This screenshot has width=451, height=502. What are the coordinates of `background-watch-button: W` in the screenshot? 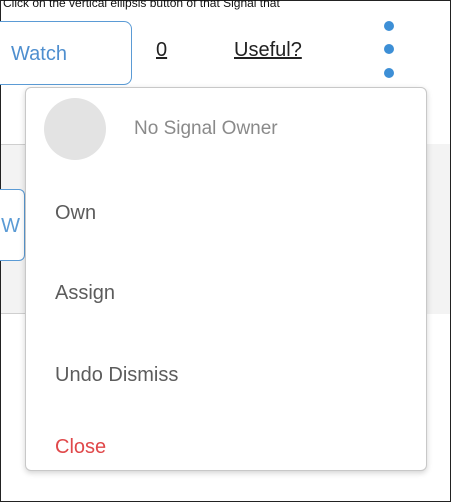 It's located at (12, 225).